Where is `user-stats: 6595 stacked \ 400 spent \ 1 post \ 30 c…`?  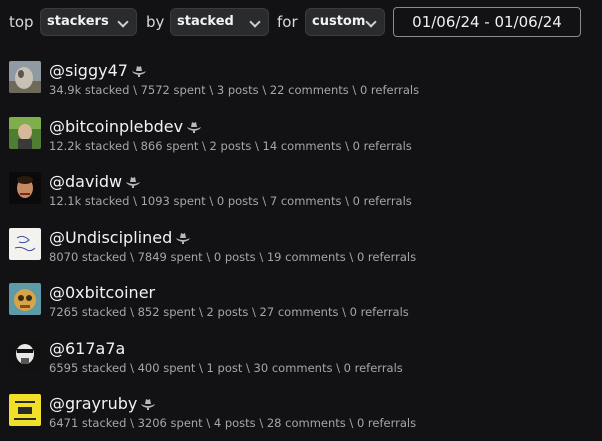 user-stats: 6595 stacked \ 400 spent \ 1 post \ 30 c… is located at coordinates (226, 368).